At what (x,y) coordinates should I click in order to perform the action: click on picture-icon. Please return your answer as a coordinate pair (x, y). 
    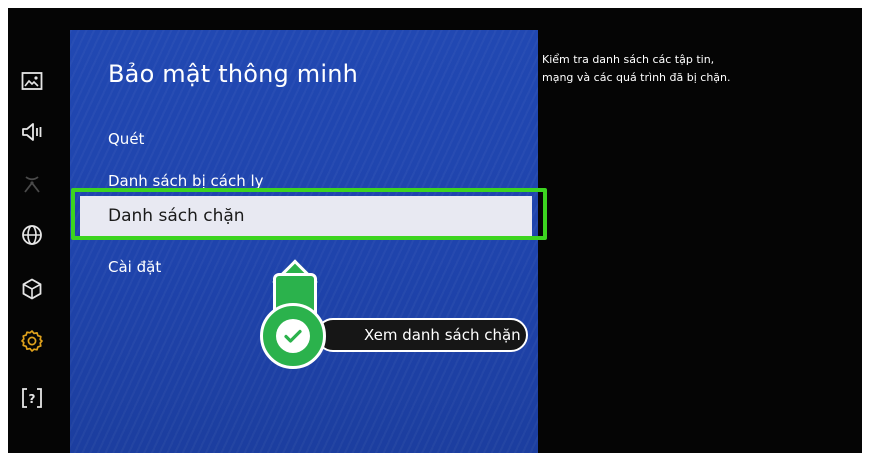
    Looking at the image, I should click on (32, 81).